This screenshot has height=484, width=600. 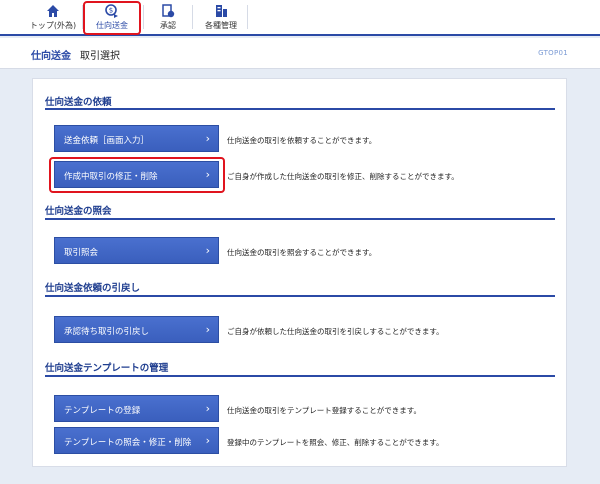 I want to click on withdraw-pending-description: ご自身が依頼した仕向送金の取引を引戻しすることができます。, so click(x=335, y=331).